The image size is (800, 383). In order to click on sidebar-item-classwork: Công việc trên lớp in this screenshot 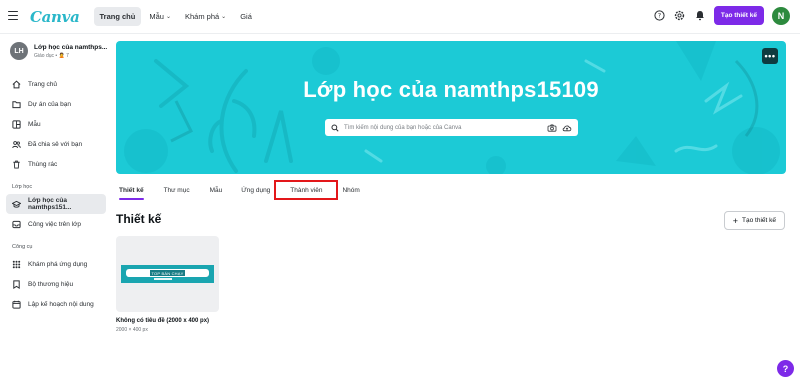, I will do `click(56, 224)`.